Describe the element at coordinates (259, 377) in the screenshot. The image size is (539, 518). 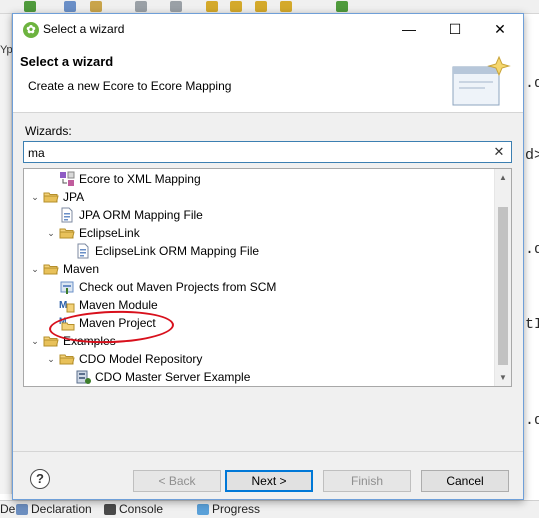
I see `tree-item: CDO Master Server Example` at that location.